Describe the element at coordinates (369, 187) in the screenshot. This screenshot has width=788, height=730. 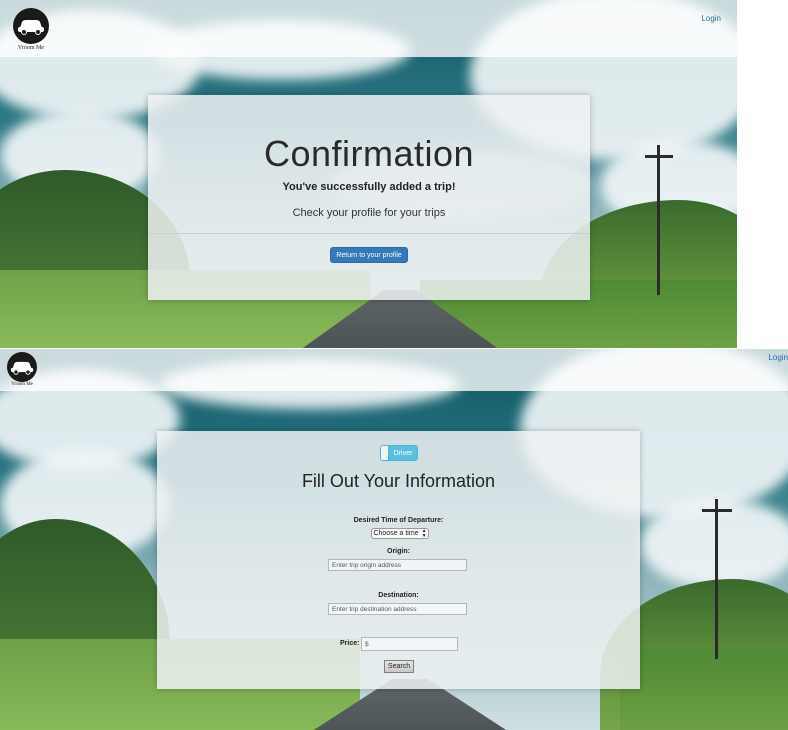
I see `success-message: You've successfully added a trip!` at that location.